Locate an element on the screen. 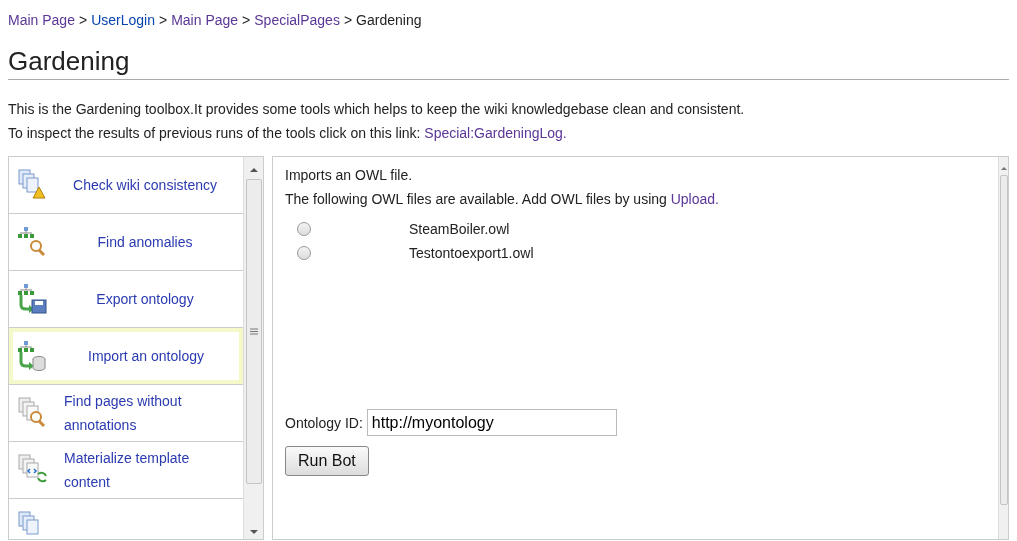 This screenshot has height=541, width=1017. intro-text: To inspect the results of previous runs of the tools click on this link: Special:GardeningLog. is located at coordinates (288, 133).